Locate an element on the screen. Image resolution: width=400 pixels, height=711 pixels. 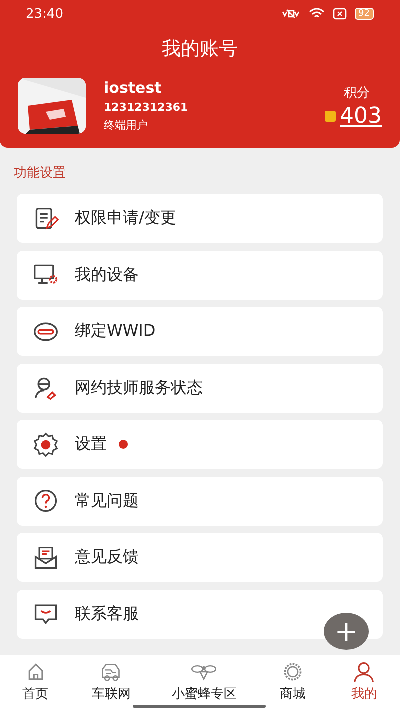
menu-item: 权限申请/变更 is located at coordinates (200, 218).